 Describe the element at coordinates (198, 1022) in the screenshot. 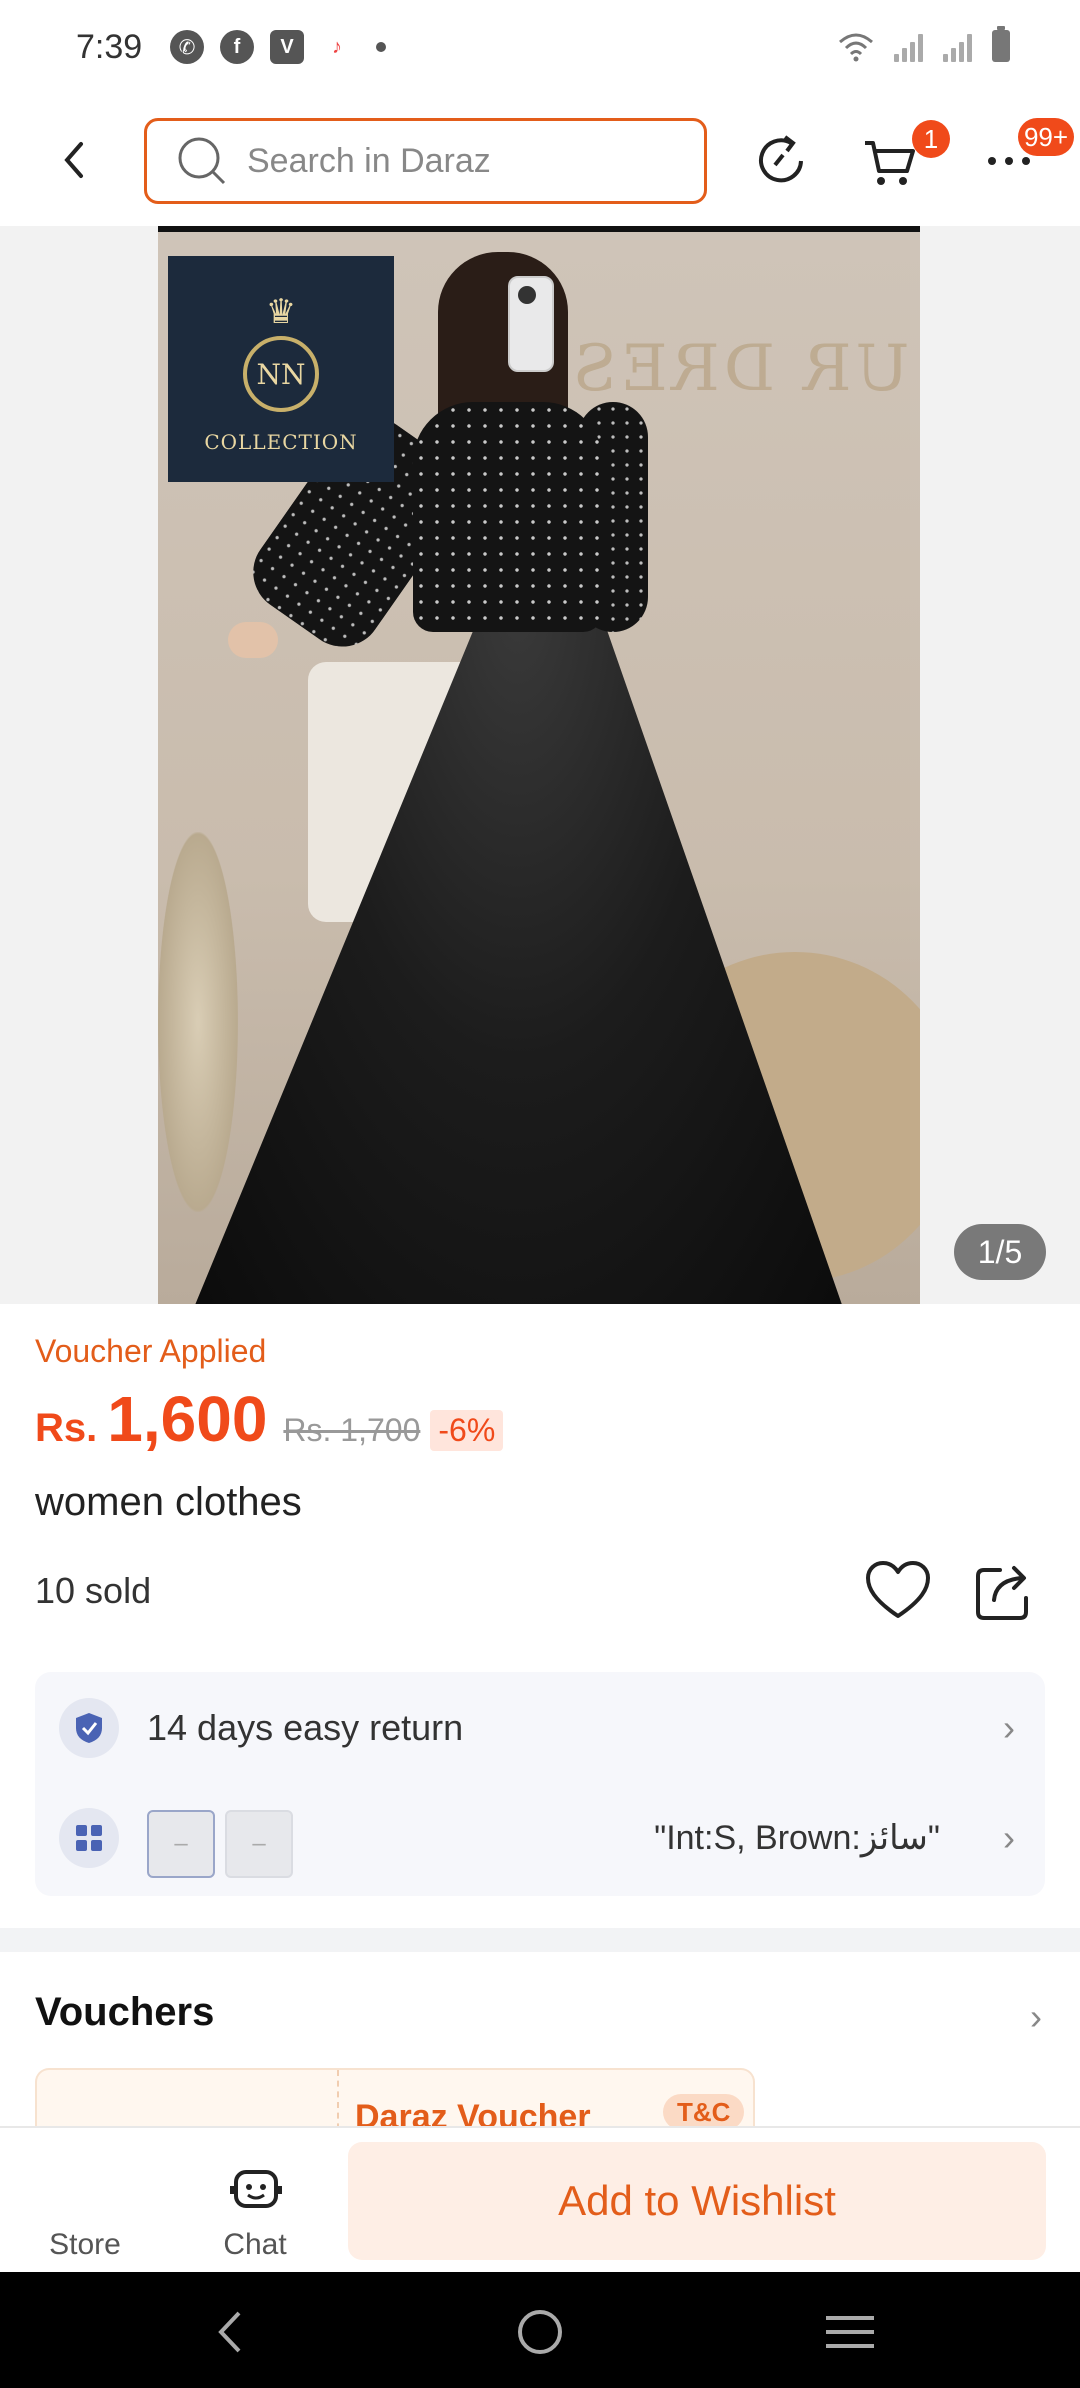

I see `plant-graphic` at that location.